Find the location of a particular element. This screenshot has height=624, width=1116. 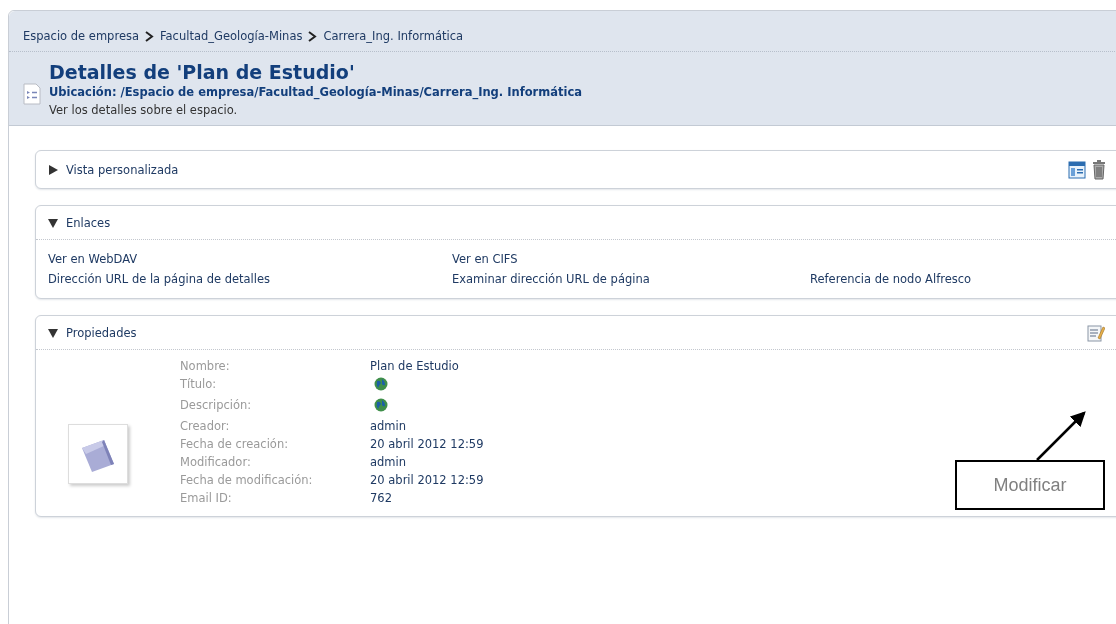

property-label: Creador: is located at coordinates (205, 426).